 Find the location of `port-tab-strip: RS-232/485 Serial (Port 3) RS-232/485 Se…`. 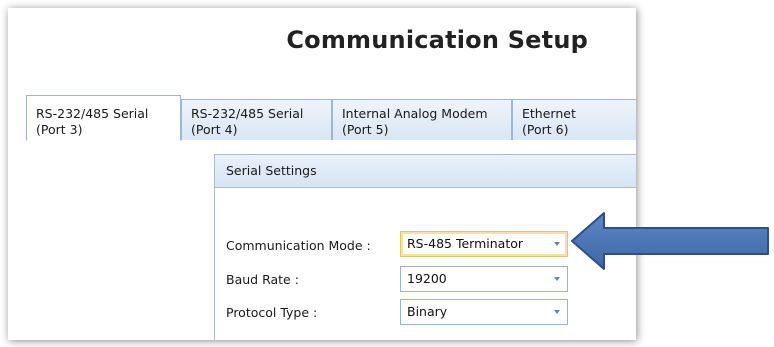

port-tab-strip: RS-232/485 Serial (Port 3) RS-232/485 Se… is located at coordinates (331, 118).